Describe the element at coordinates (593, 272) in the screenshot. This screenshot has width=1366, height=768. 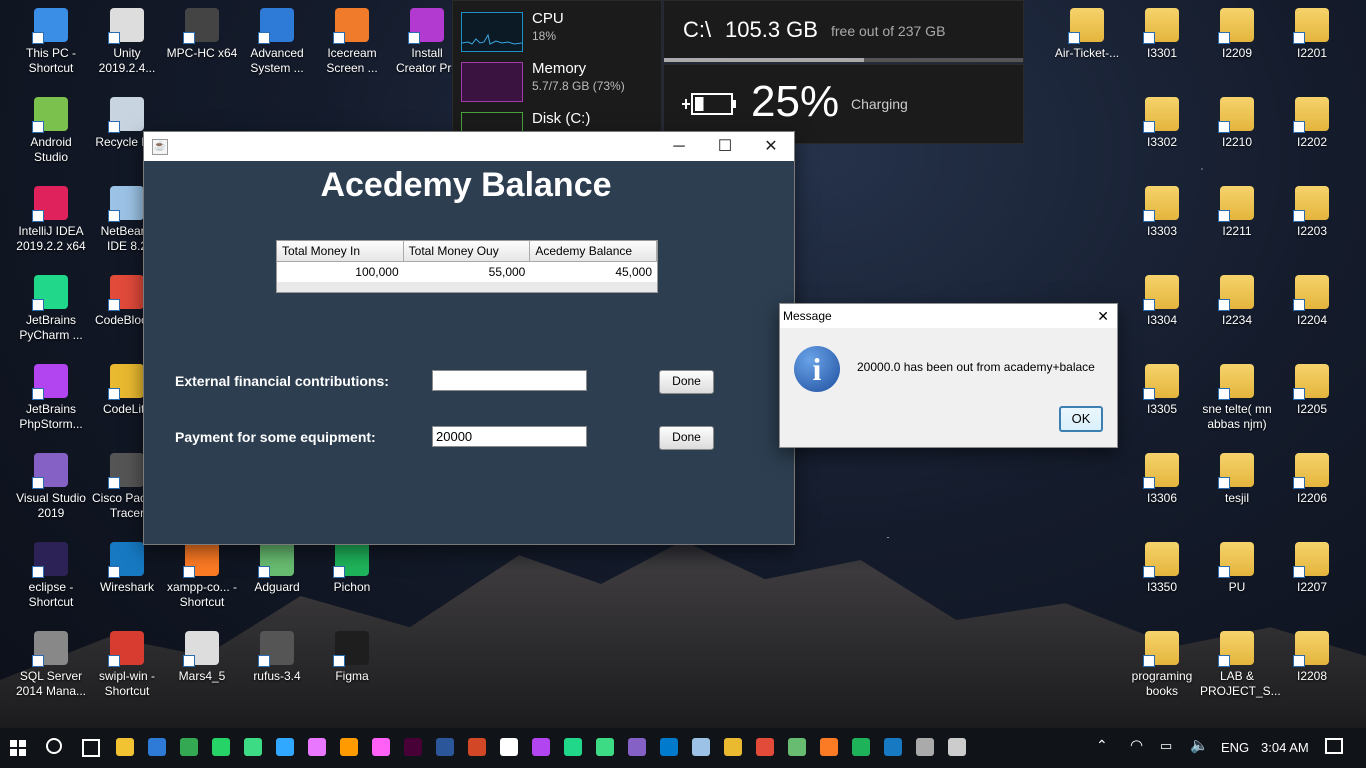
I see `cell-balance: 45,000` at that location.